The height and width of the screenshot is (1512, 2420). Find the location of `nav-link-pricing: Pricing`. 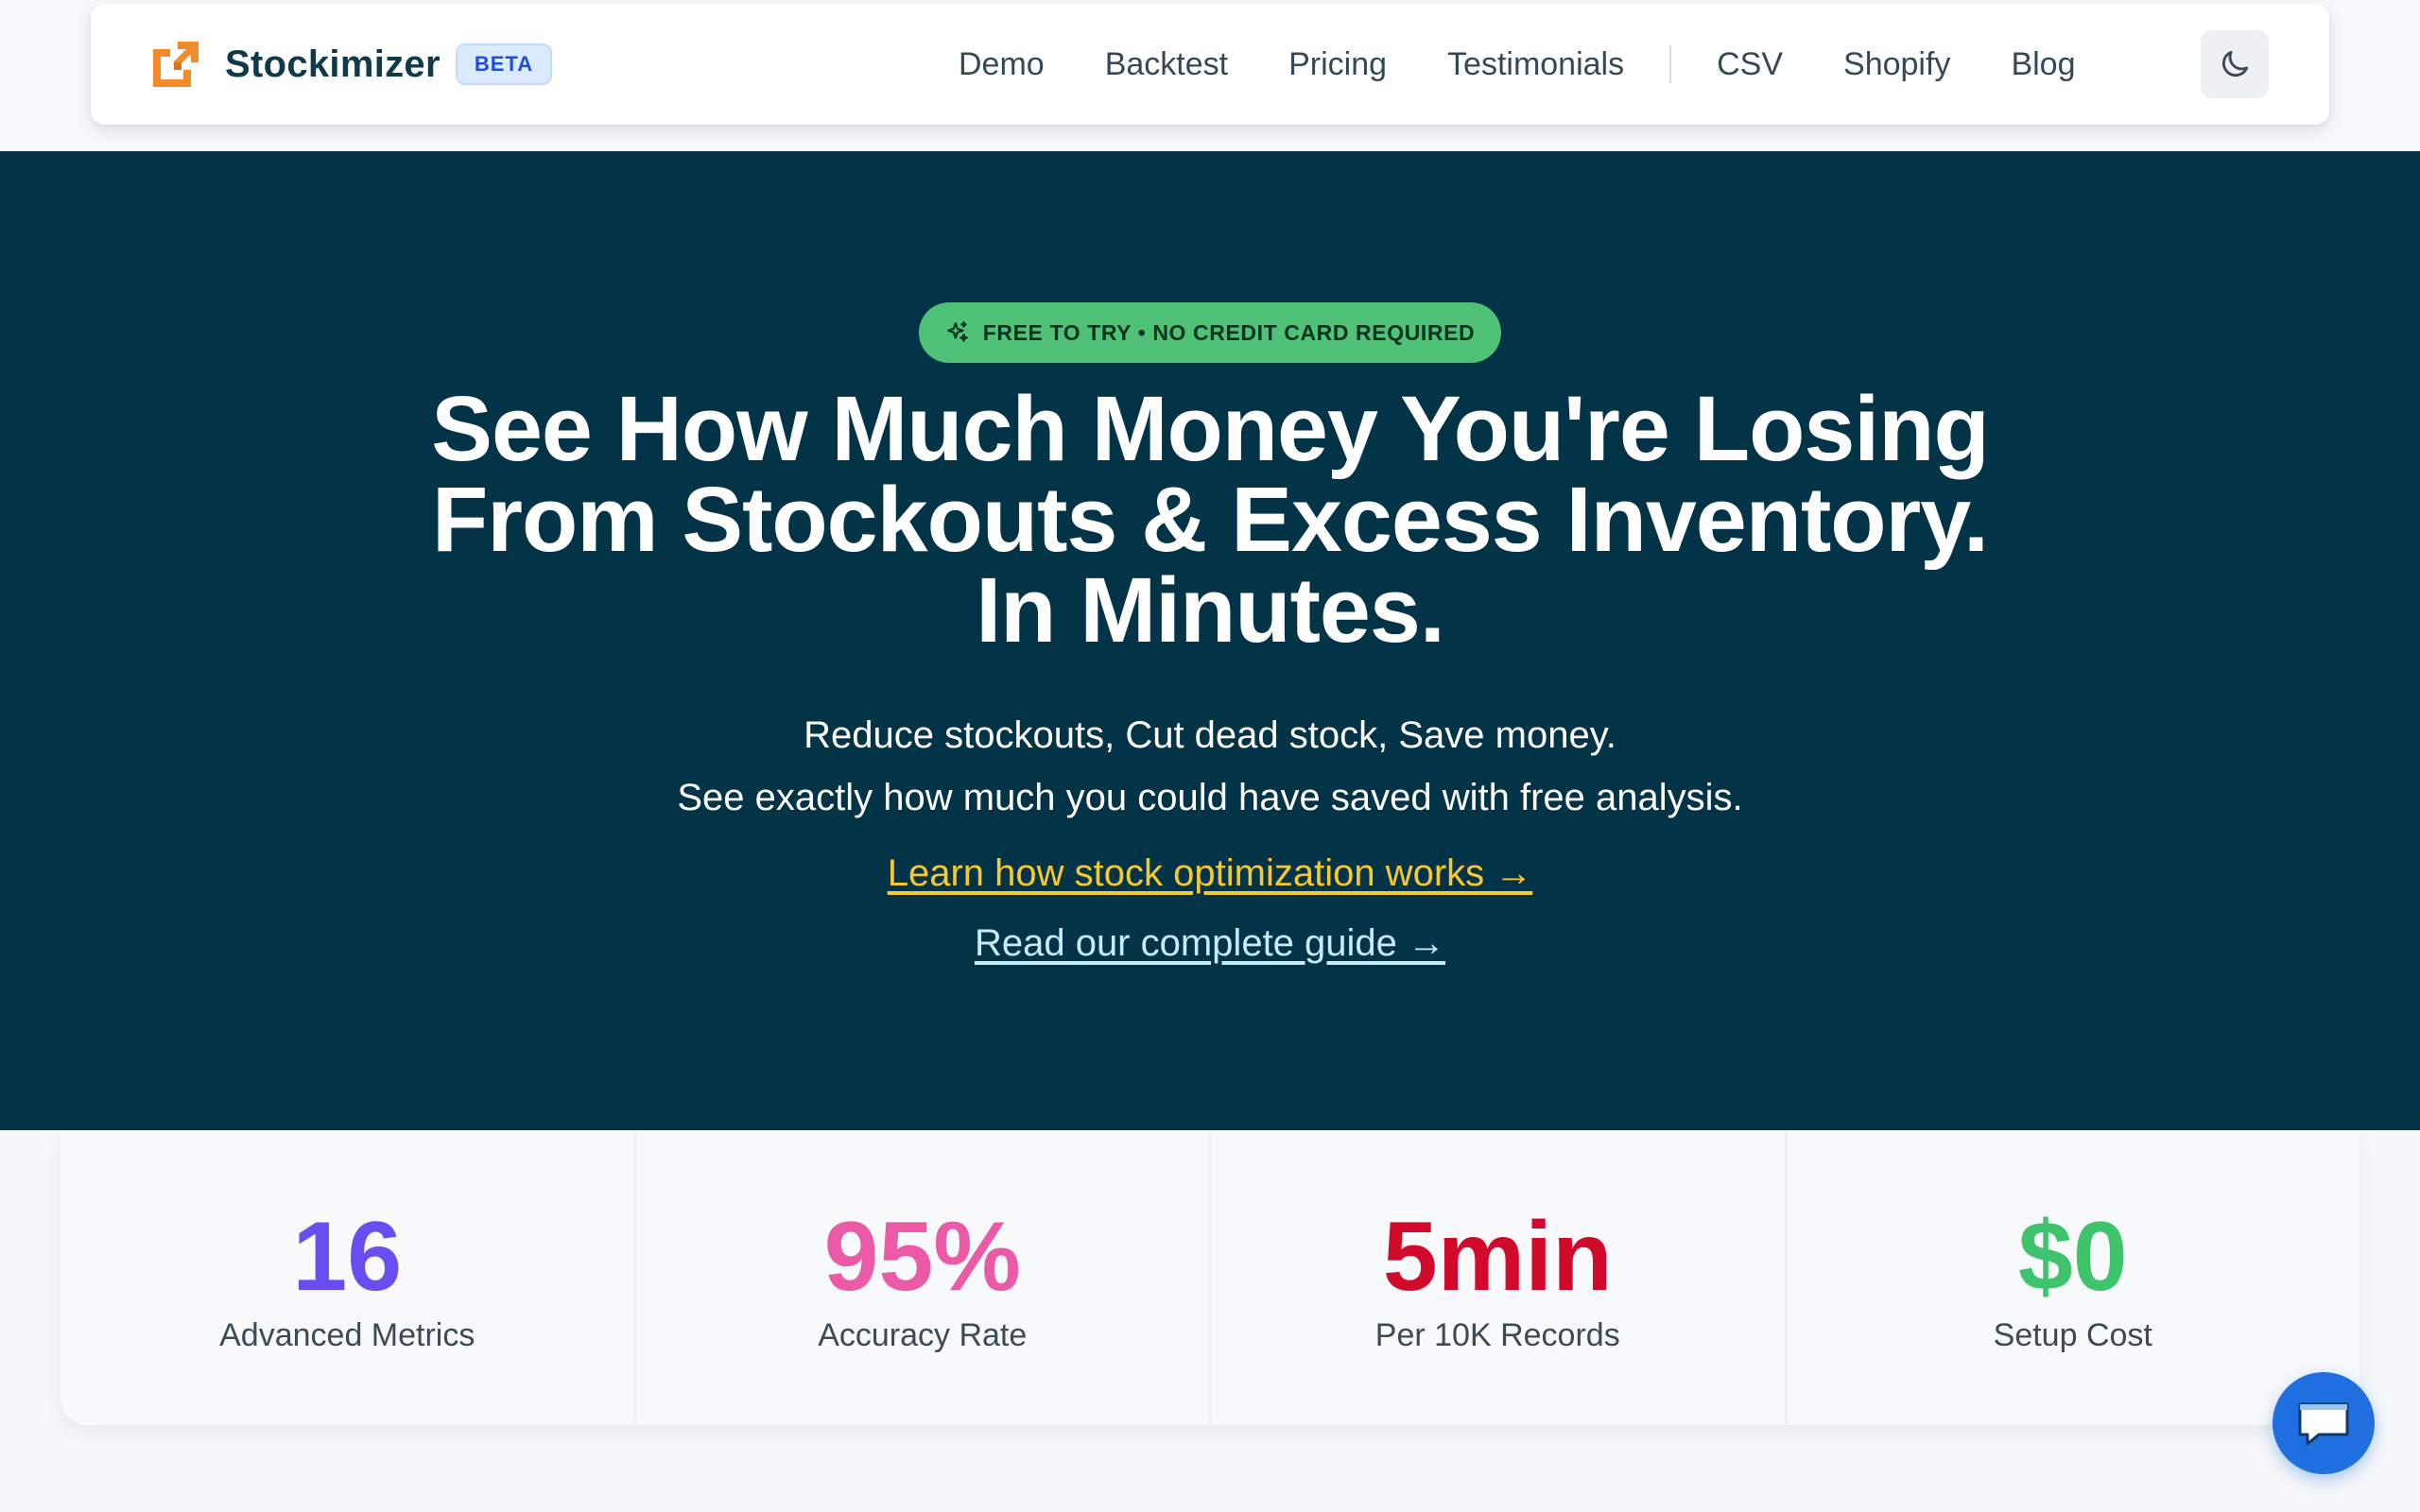

nav-link-pricing: Pricing is located at coordinates (1338, 64).